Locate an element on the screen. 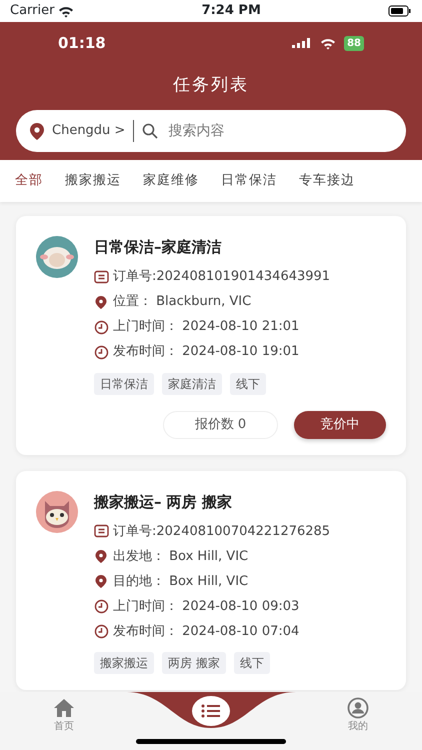 The width and height of the screenshot is (422, 750). category-tab: 全部 is located at coordinates (29, 181).